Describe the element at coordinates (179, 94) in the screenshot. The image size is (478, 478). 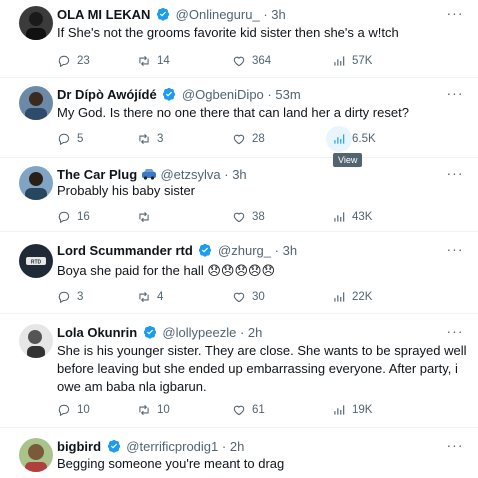
I see `tweet-header: Dr Dípò Awójídé @OgbeniDipo · 53m` at that location.